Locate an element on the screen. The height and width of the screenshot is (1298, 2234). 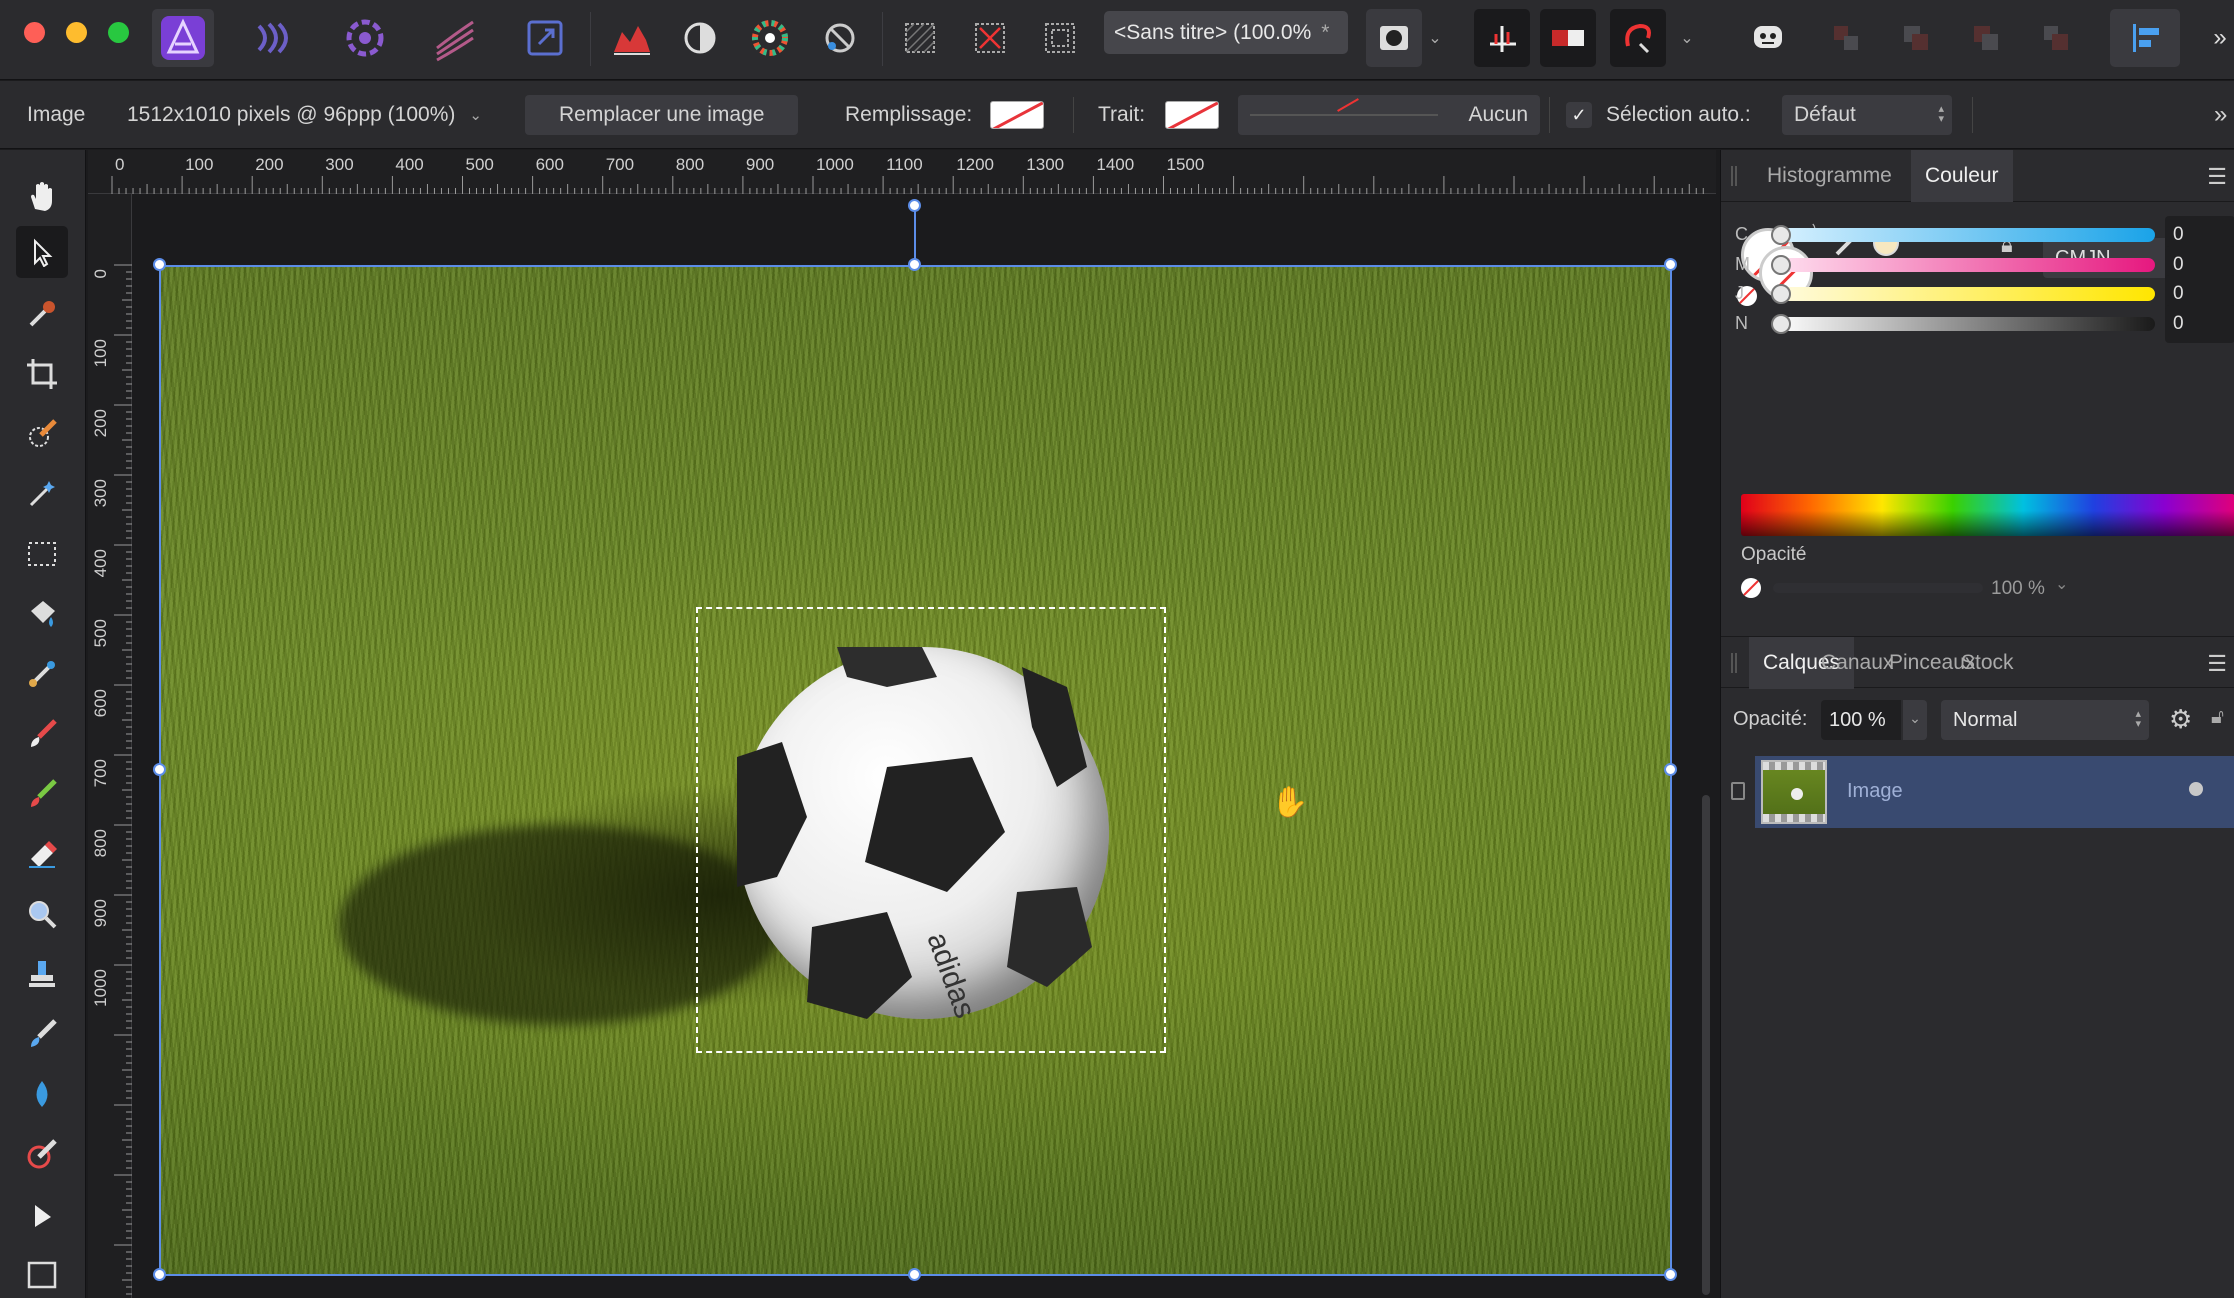
resize-handle-left is located at coordinates (159, 769).